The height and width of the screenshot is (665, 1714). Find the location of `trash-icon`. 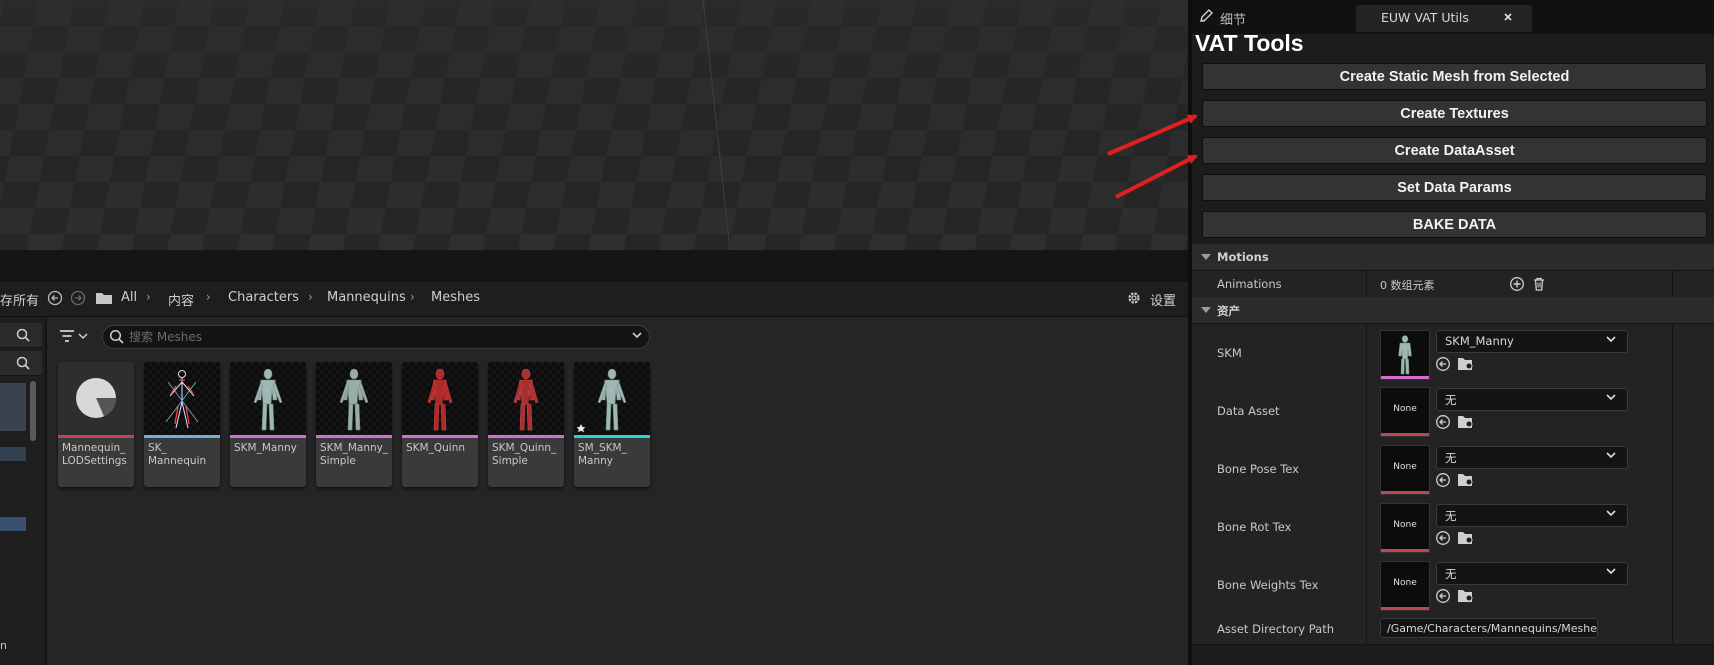

trash-icon is located at coordinates (1539, 284).